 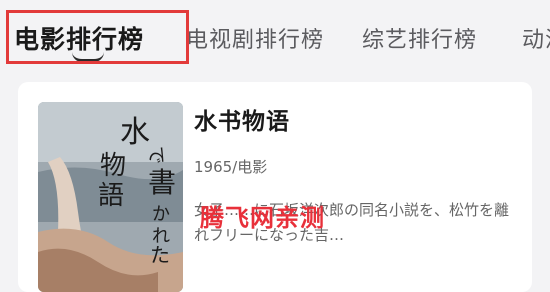 What do you see at coordinates (97, 37) in the screenshot?
I see `highlight-annotation-box` at bounding box center [97, 37].